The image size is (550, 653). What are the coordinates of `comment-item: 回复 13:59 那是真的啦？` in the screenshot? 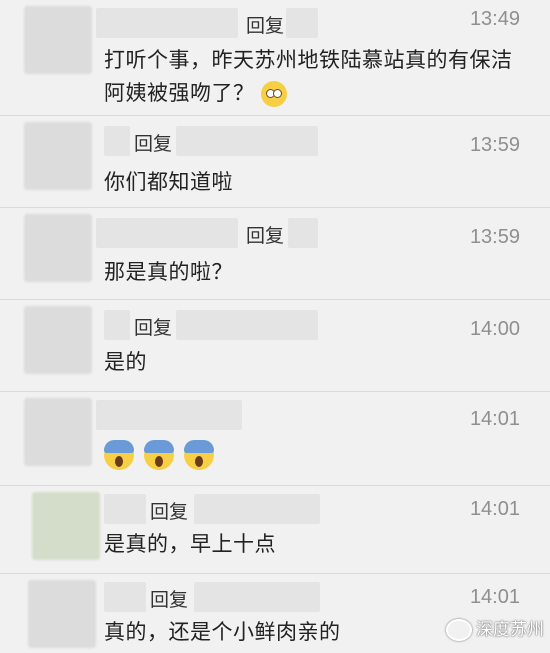 It's located at (275, 254).